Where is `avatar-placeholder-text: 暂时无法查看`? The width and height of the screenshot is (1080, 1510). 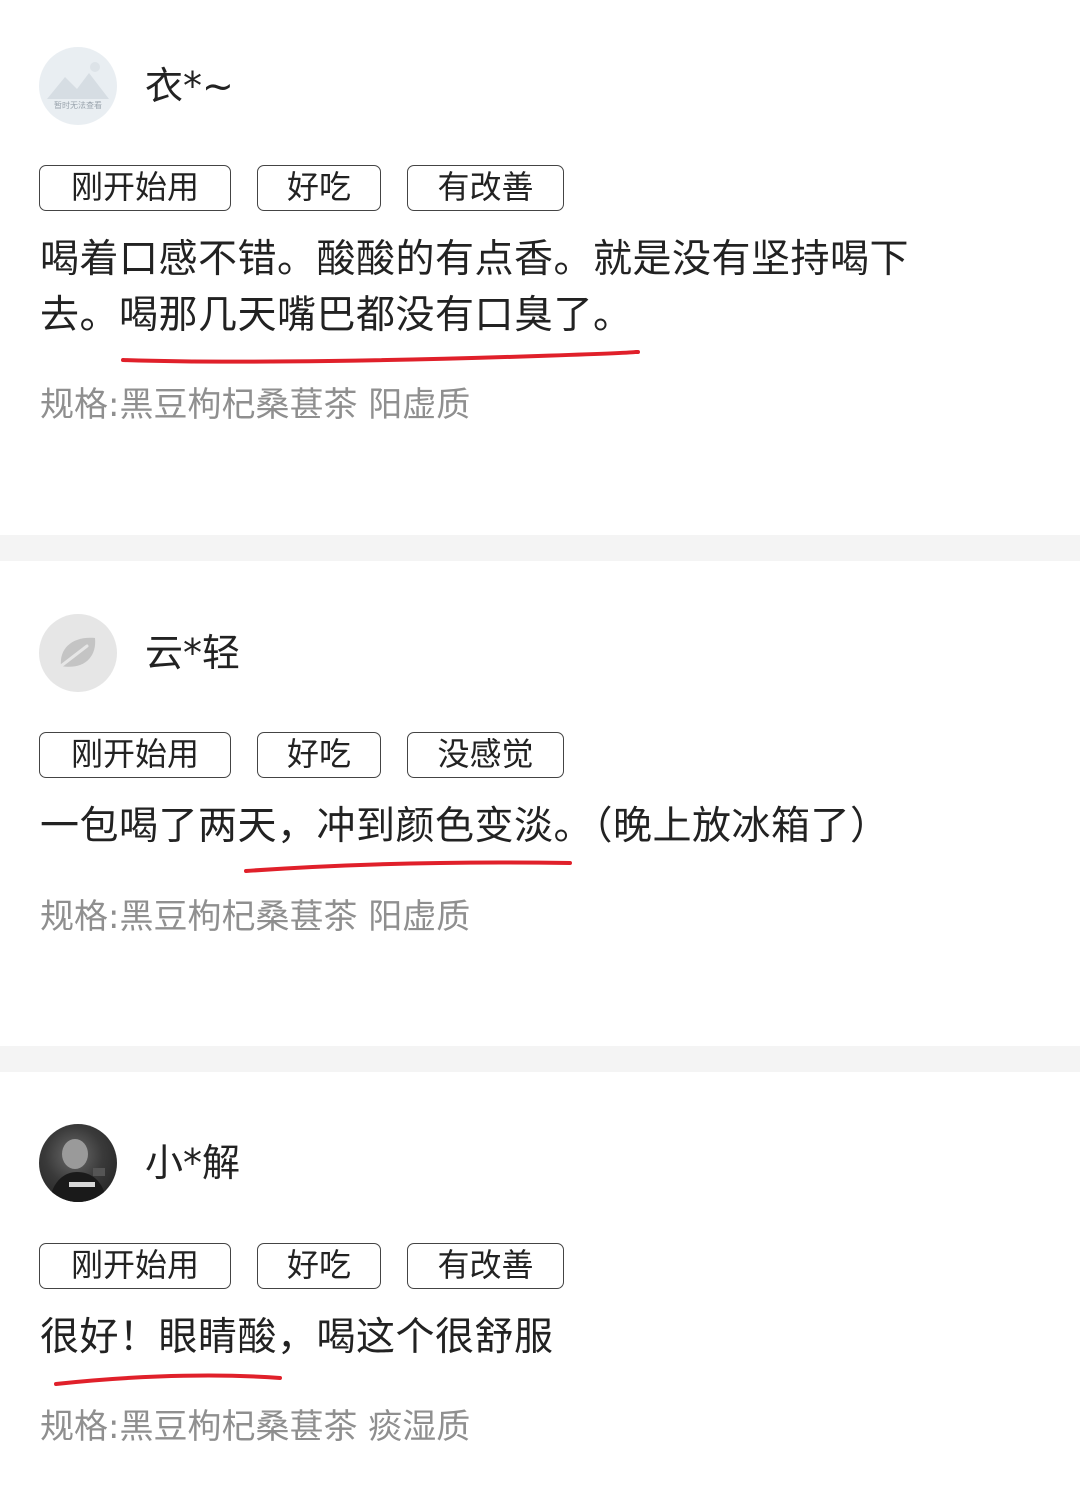
avatar-placeholder-text: 暂时无法查看 is located at coordinates (78, 105).